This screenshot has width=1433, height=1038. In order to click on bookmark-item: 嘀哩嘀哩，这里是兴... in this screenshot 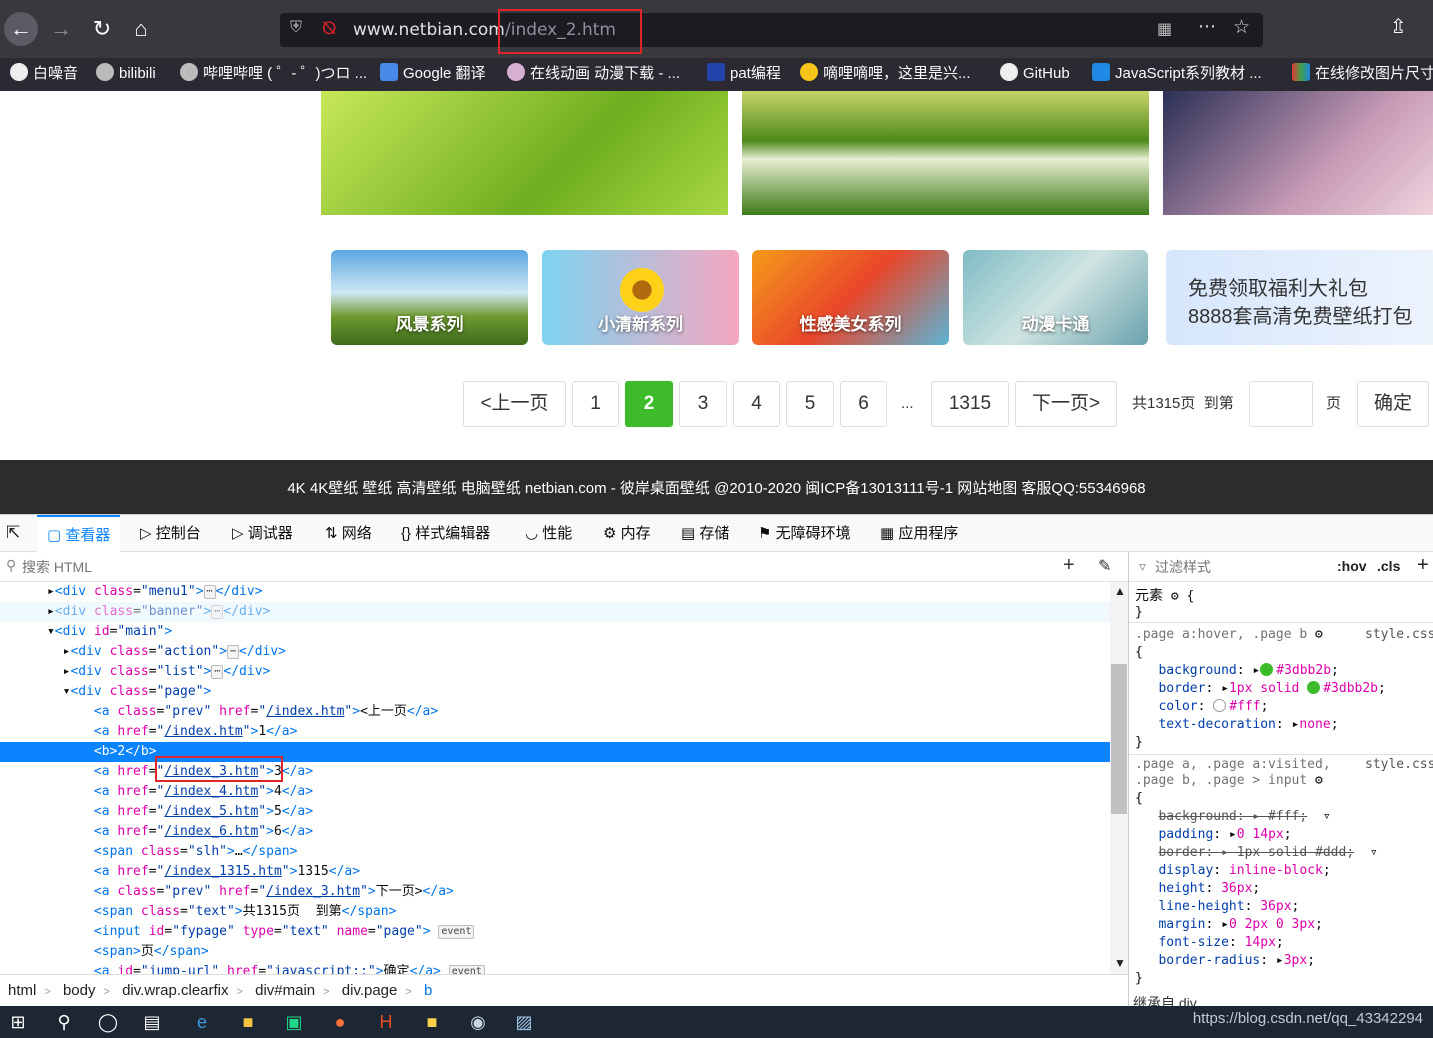, I will do `click(885, 74)`.